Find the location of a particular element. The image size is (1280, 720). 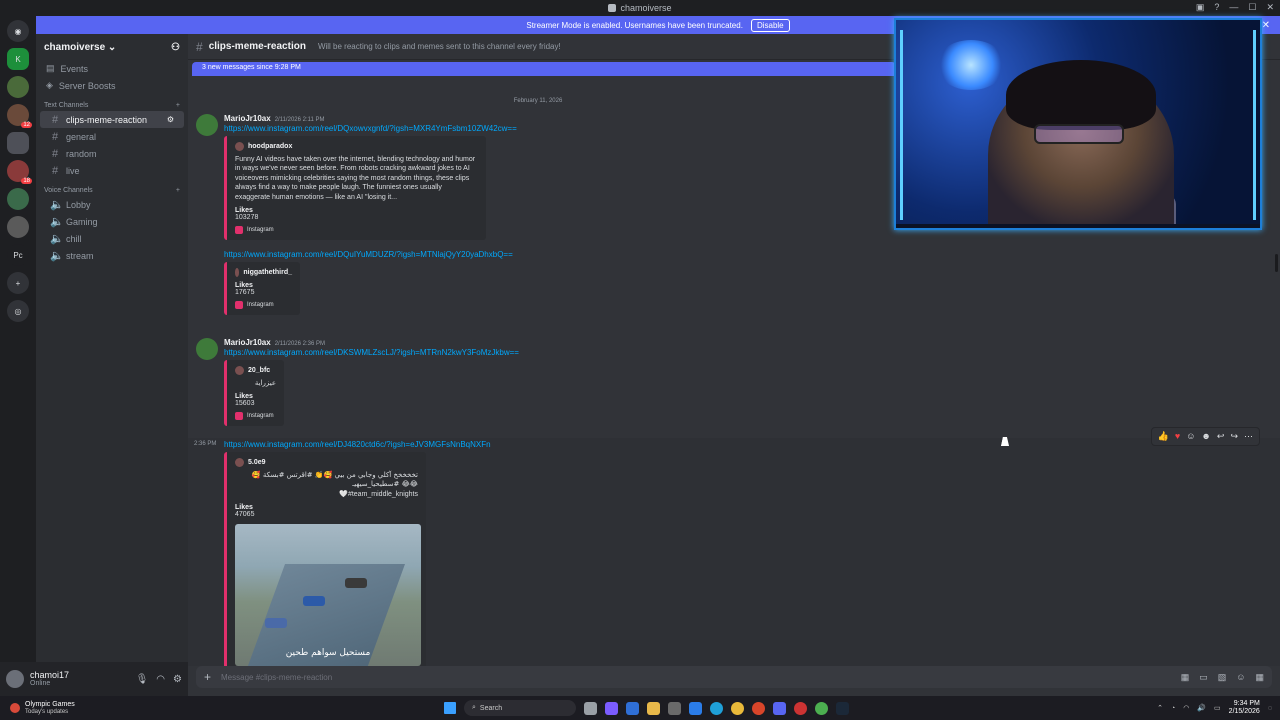

add-reaction-icon: ☻ is located at coordinates (1205, 436).